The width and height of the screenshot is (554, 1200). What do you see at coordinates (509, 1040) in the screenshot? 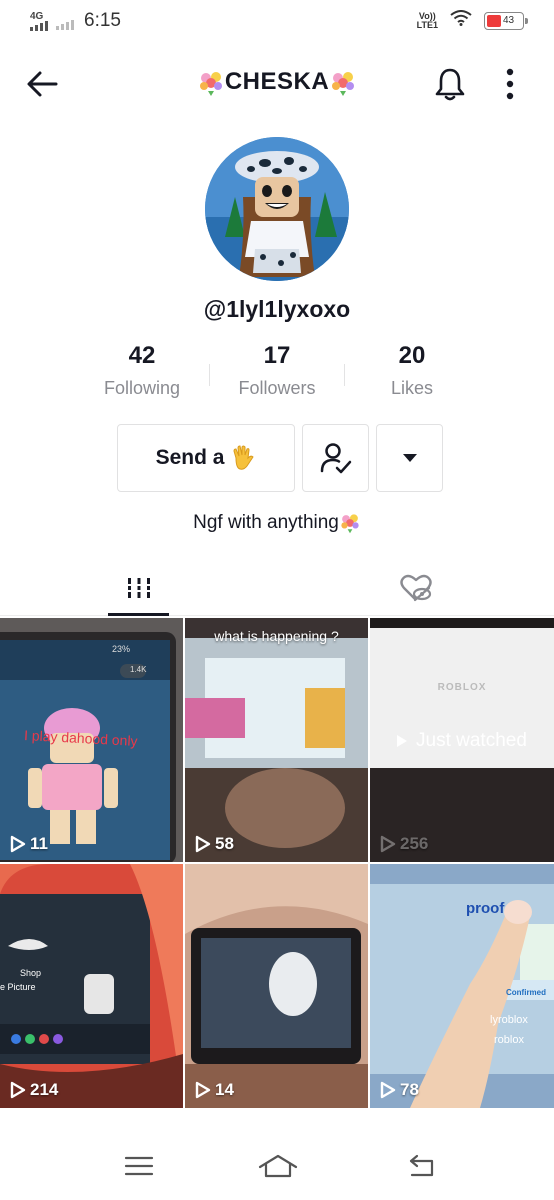
I see `screen-word: roblox` at bounding box center [509, 1040].